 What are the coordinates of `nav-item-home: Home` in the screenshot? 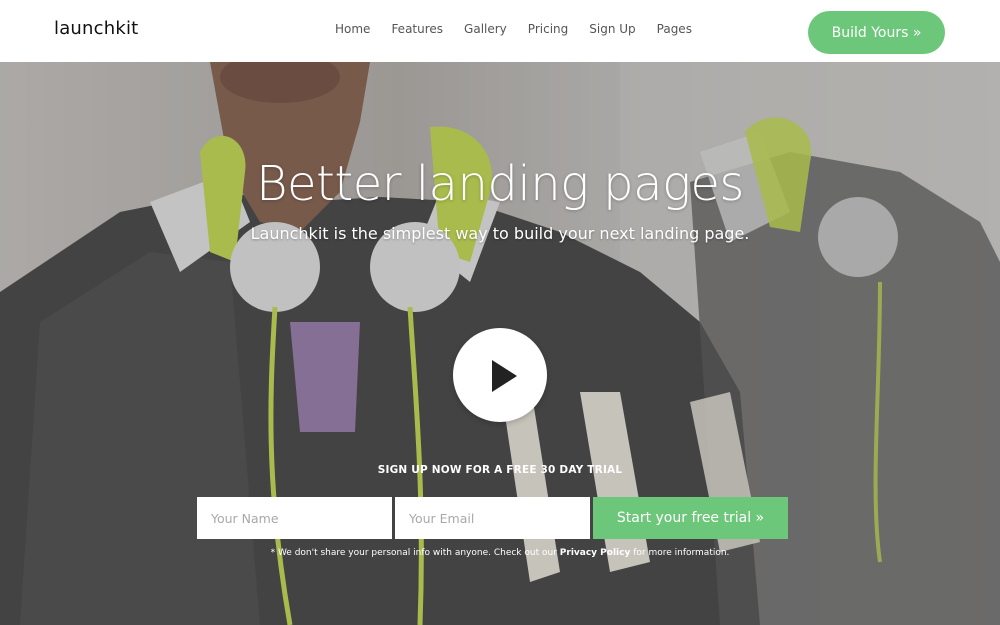 It's located at (352, 29).